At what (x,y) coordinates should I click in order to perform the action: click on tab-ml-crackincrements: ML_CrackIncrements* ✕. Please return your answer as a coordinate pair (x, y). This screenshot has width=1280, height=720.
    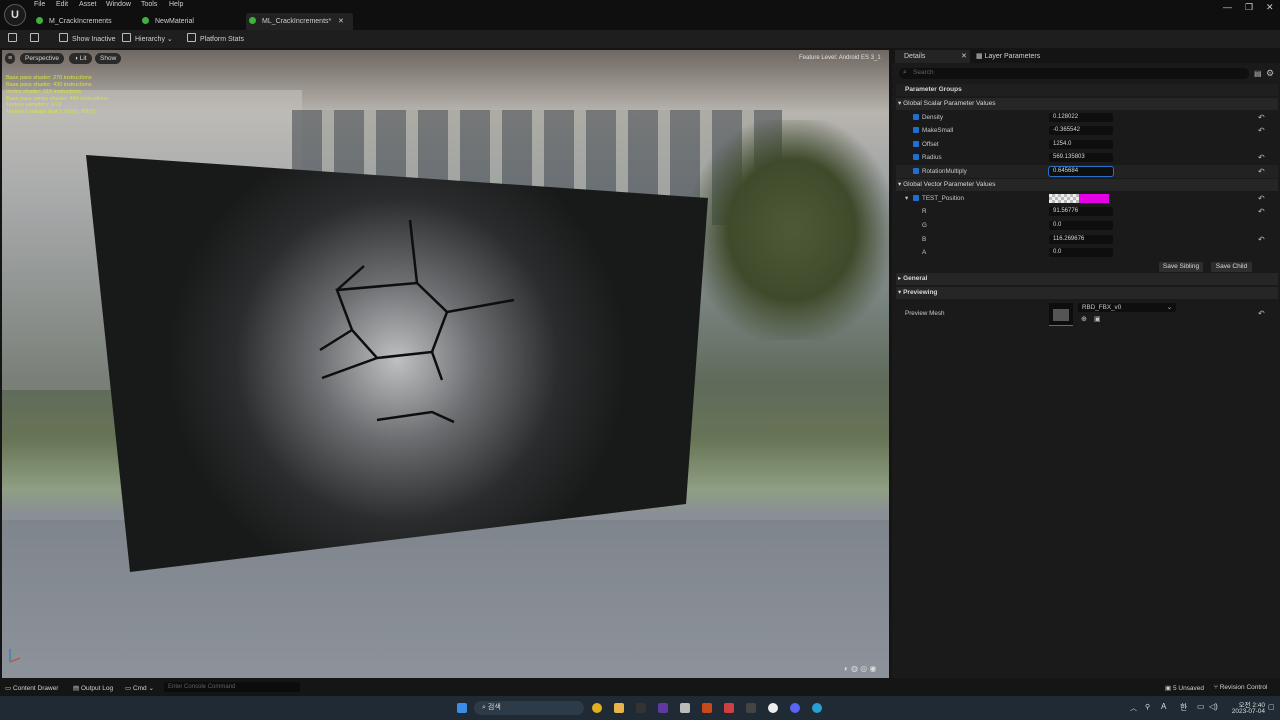
    Looking at the image, I should click on (299, 21).